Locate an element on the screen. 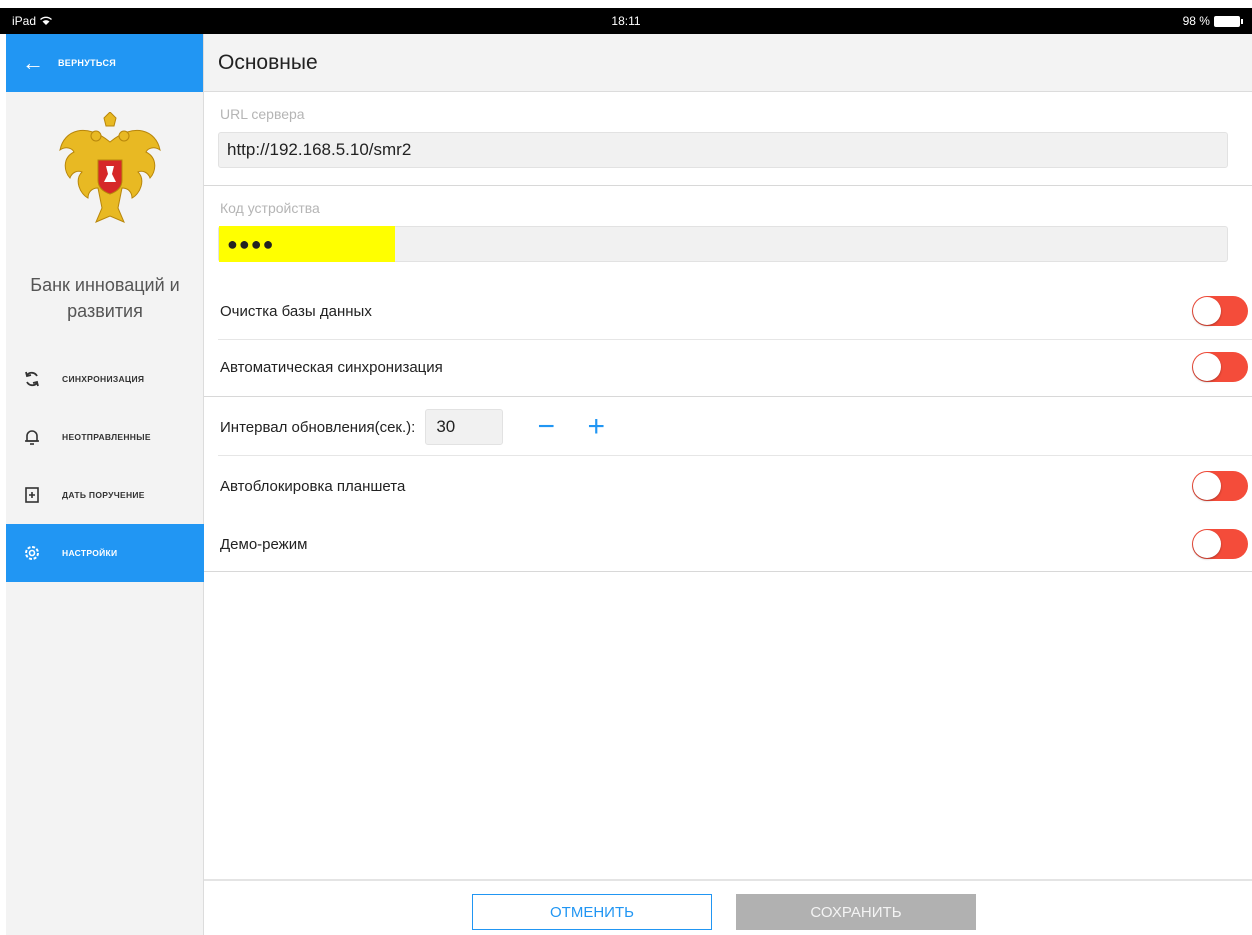 This screenshot has height=935, width=1252. sidebar-item-unsent: НЕОТПРАВЛЕННЫЕ is located at coordinates (105, 437).